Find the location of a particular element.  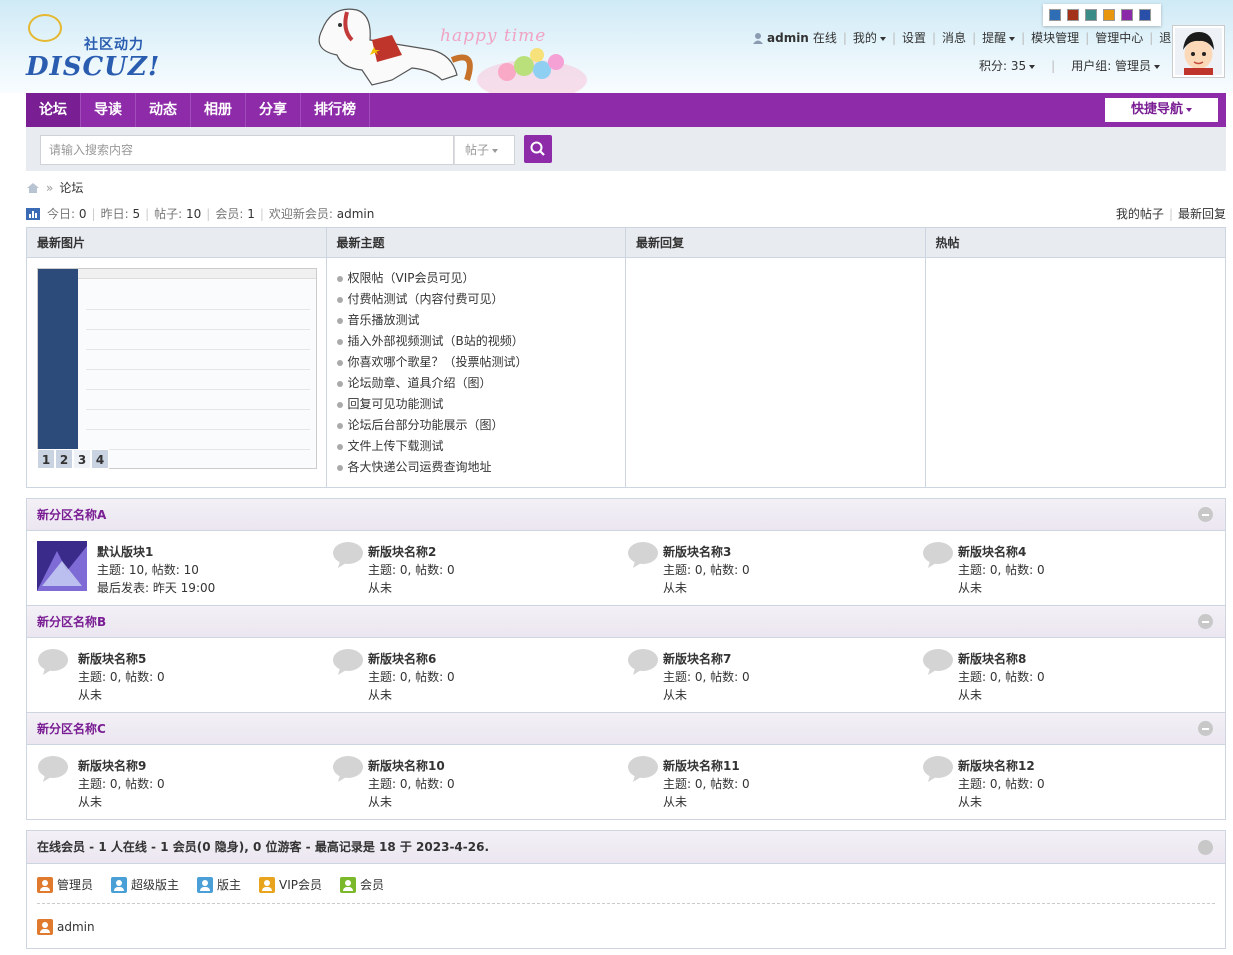

usergroup-link: 用户组: 管理员 is located at coordinates (1116, 65).